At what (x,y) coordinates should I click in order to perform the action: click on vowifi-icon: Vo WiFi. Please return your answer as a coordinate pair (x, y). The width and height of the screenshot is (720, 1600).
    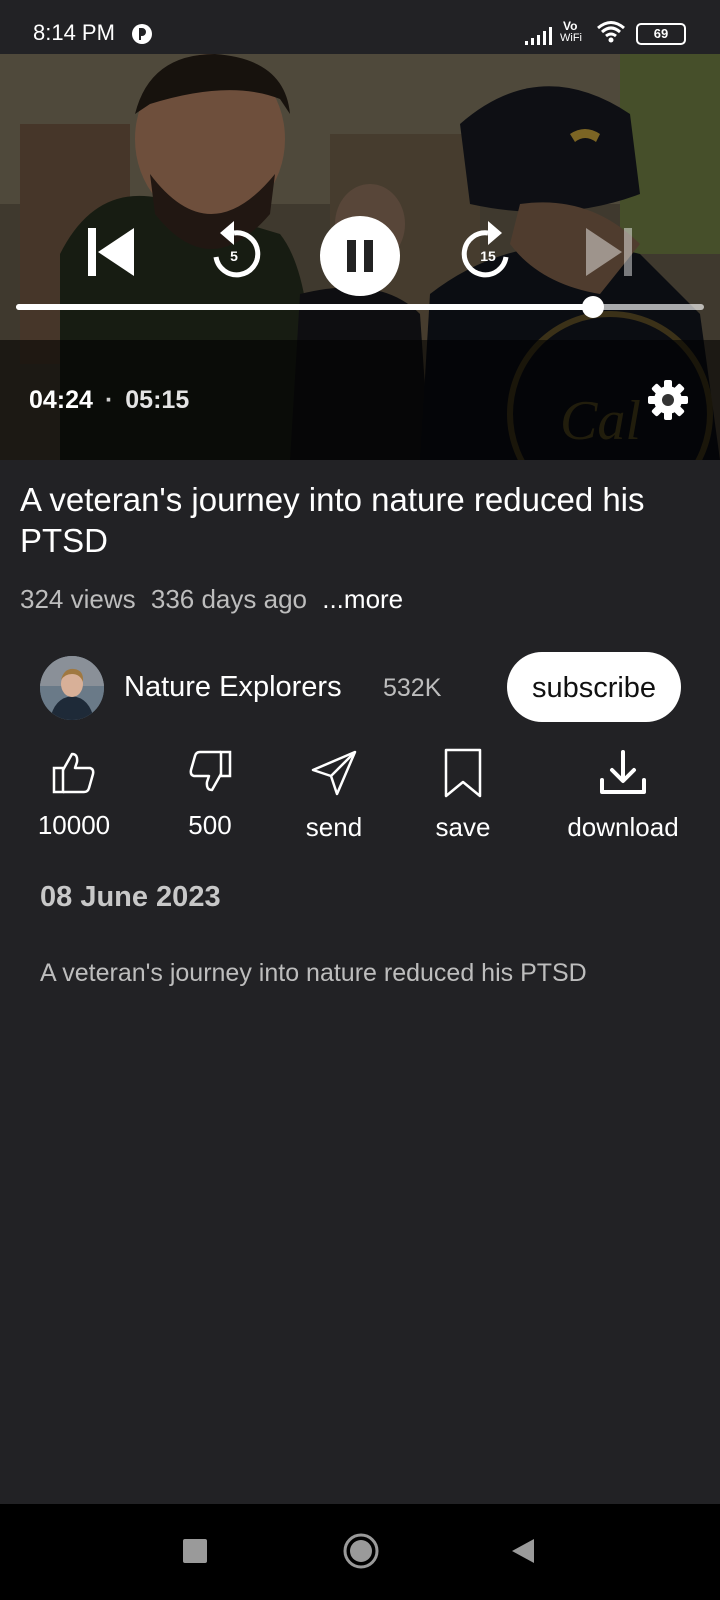
    Looking at the image, I should click on (575, 32).